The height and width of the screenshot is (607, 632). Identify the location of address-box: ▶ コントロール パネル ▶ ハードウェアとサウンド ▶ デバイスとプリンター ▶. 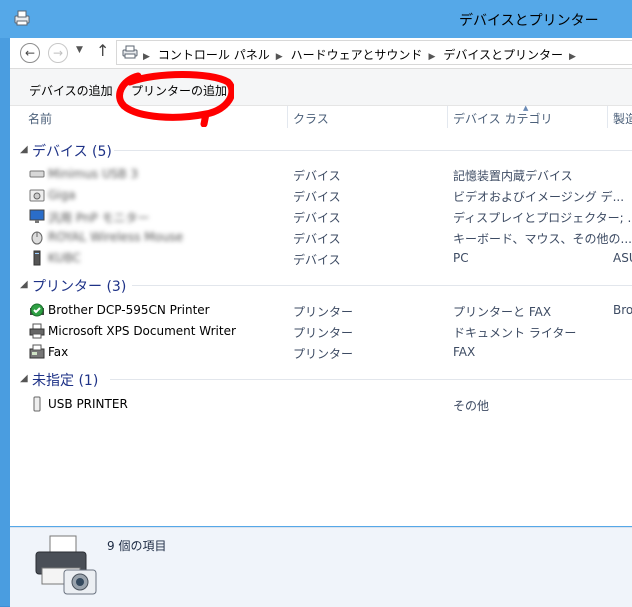
(374, 52).